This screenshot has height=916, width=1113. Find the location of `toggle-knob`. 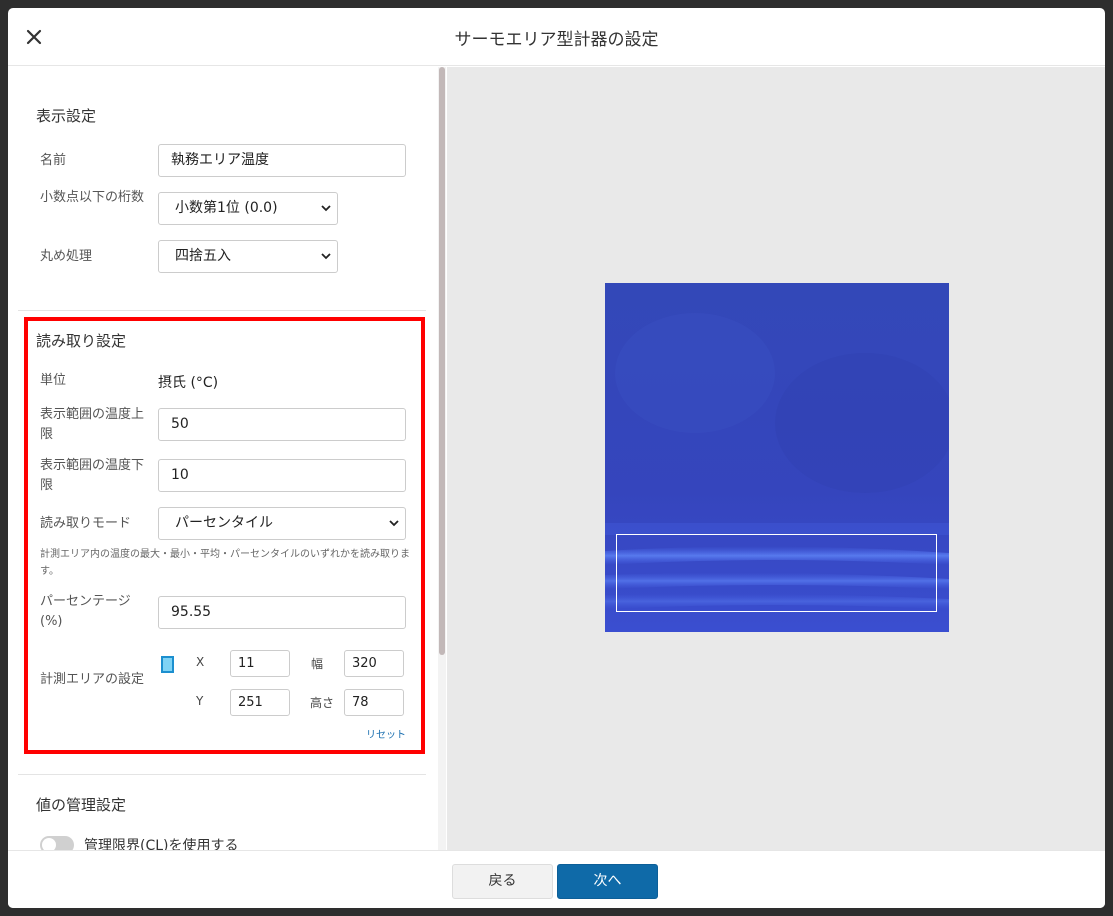

toggle-knob is located at coordinates (49, 844).